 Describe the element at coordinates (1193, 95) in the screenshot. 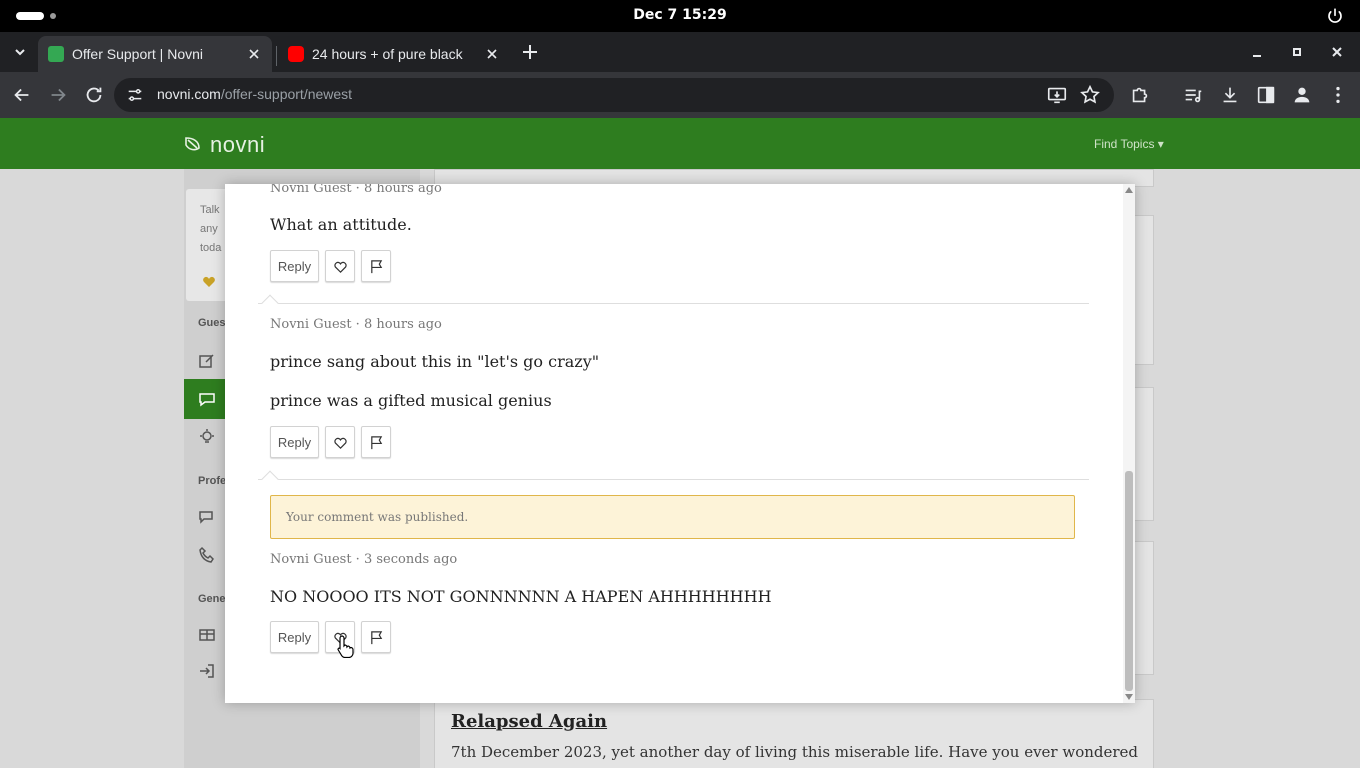

I see `media-controls-icon` at that location.